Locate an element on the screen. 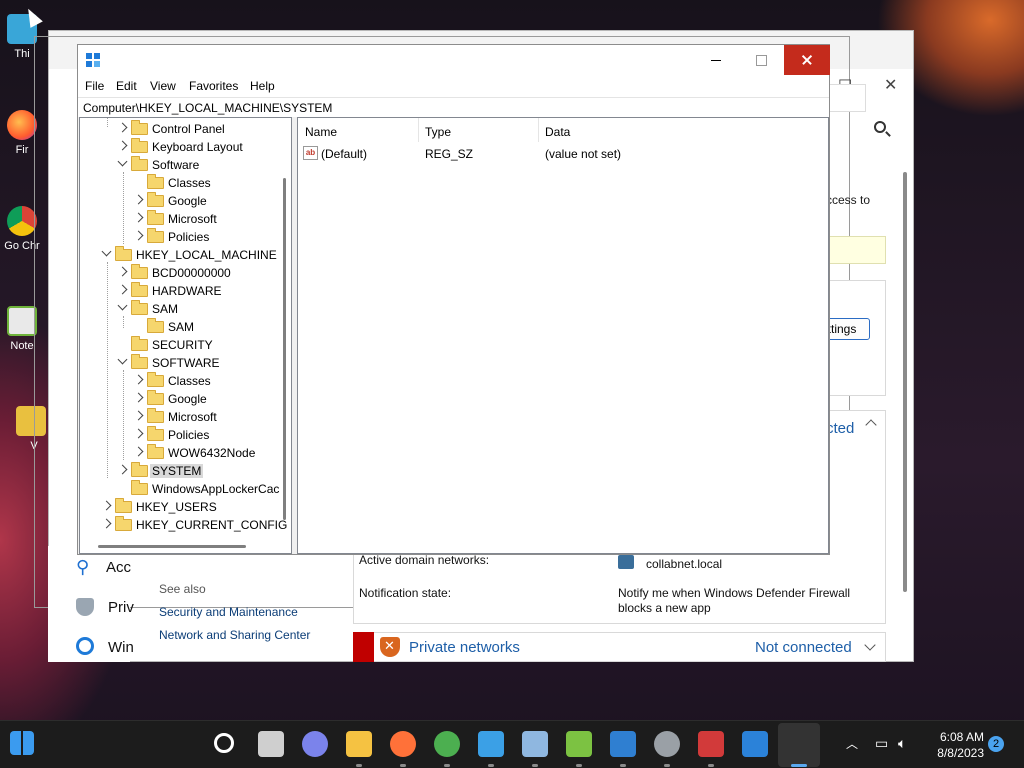  running-indicator is located at coordinates (491, 765).